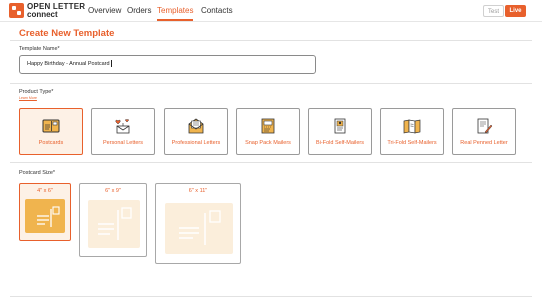 The width and height of the screenshot is (542, 305). Describe the element at coordinates (268, 143) in the screenshot. I see `product-card-label: Snap Pack Mailers` at that location.